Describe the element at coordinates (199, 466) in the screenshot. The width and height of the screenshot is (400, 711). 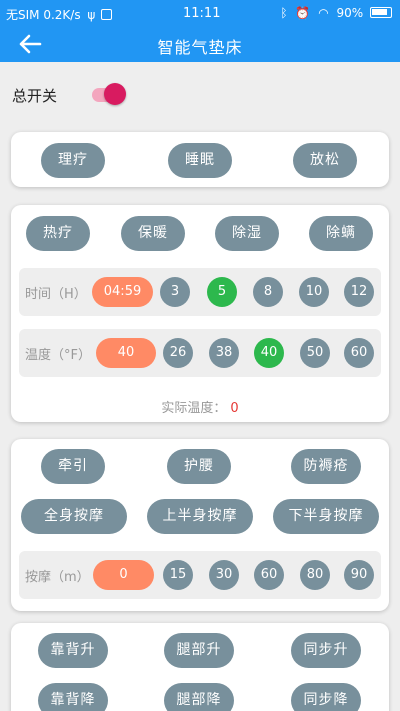
I see `waist-care-button: 护腰` at that location.